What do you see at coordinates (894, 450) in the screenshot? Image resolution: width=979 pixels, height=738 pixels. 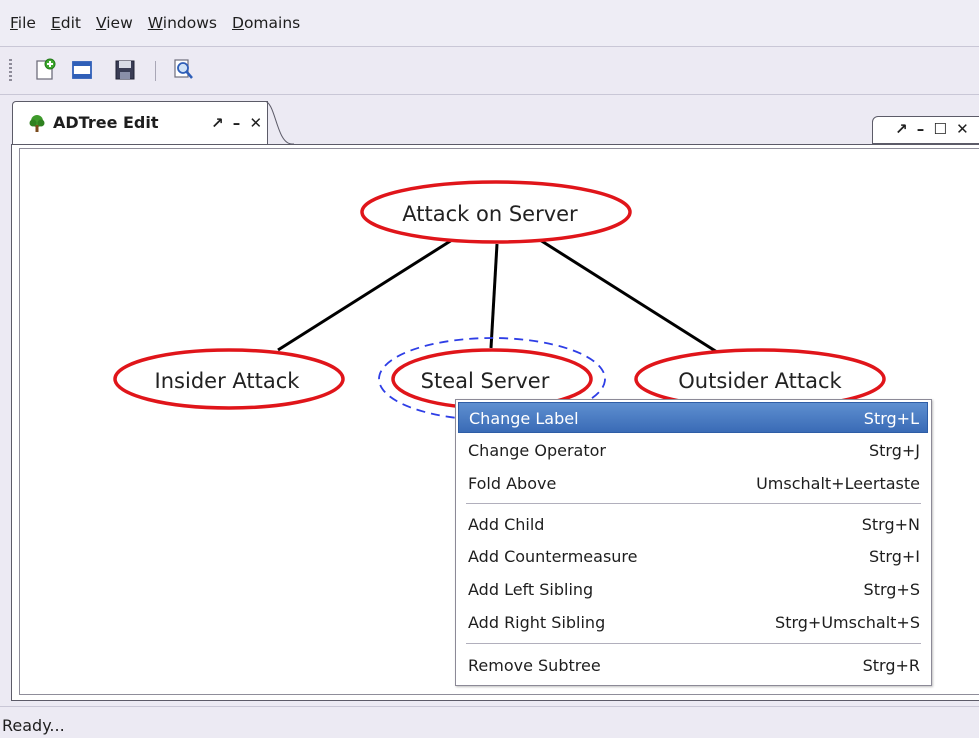 I see `menu-item-shortcut: Strg+J` at bounding box center [894, 450].